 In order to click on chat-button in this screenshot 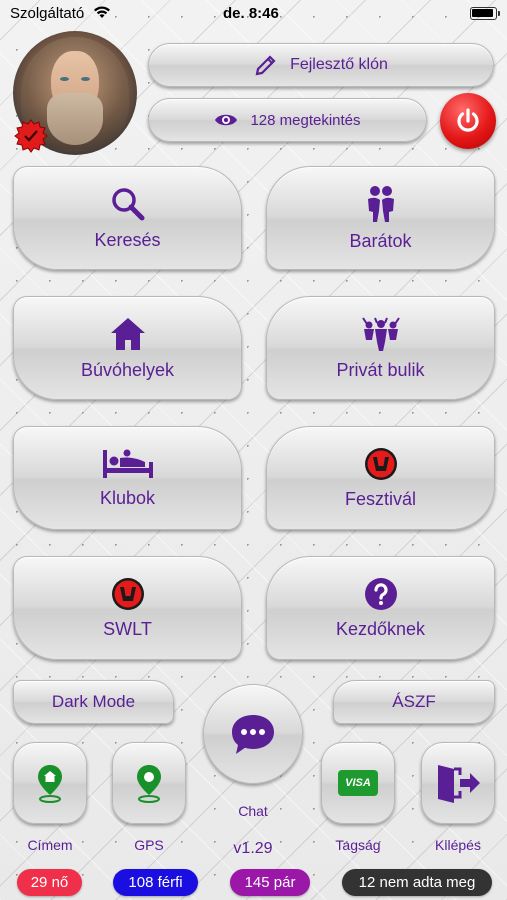, I will do `click(253, 734)`.